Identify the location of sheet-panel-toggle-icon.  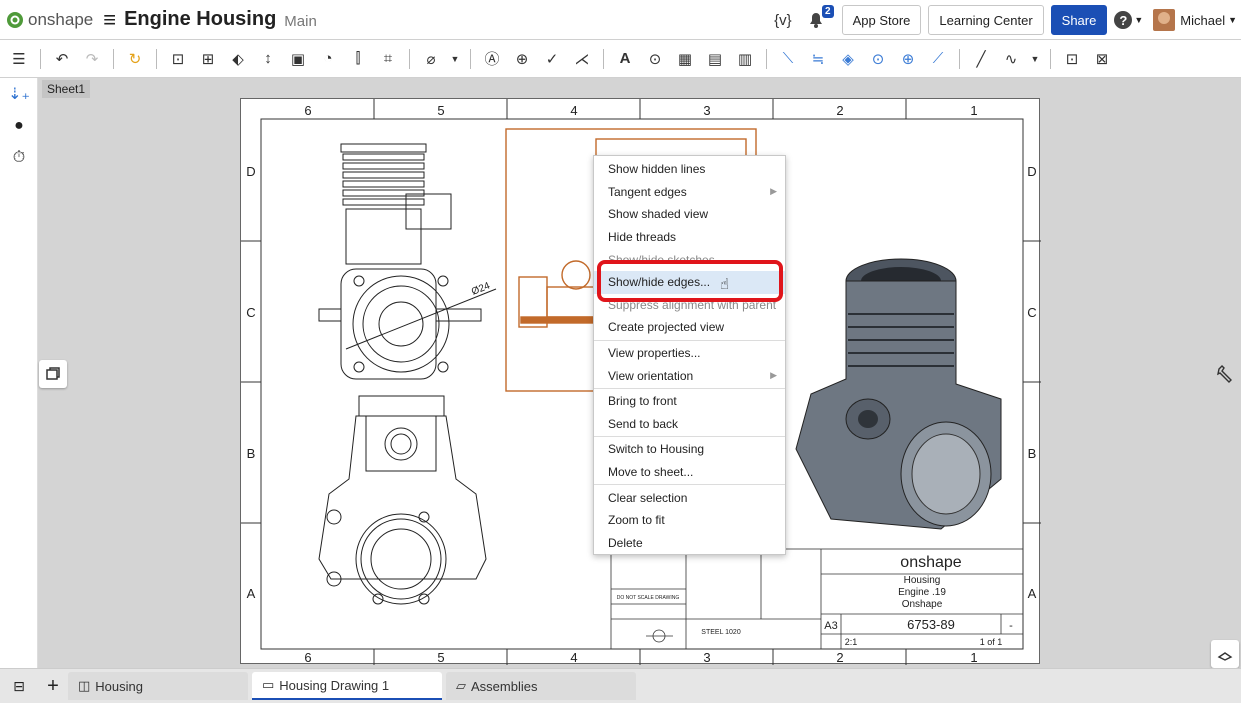
(53, 374).